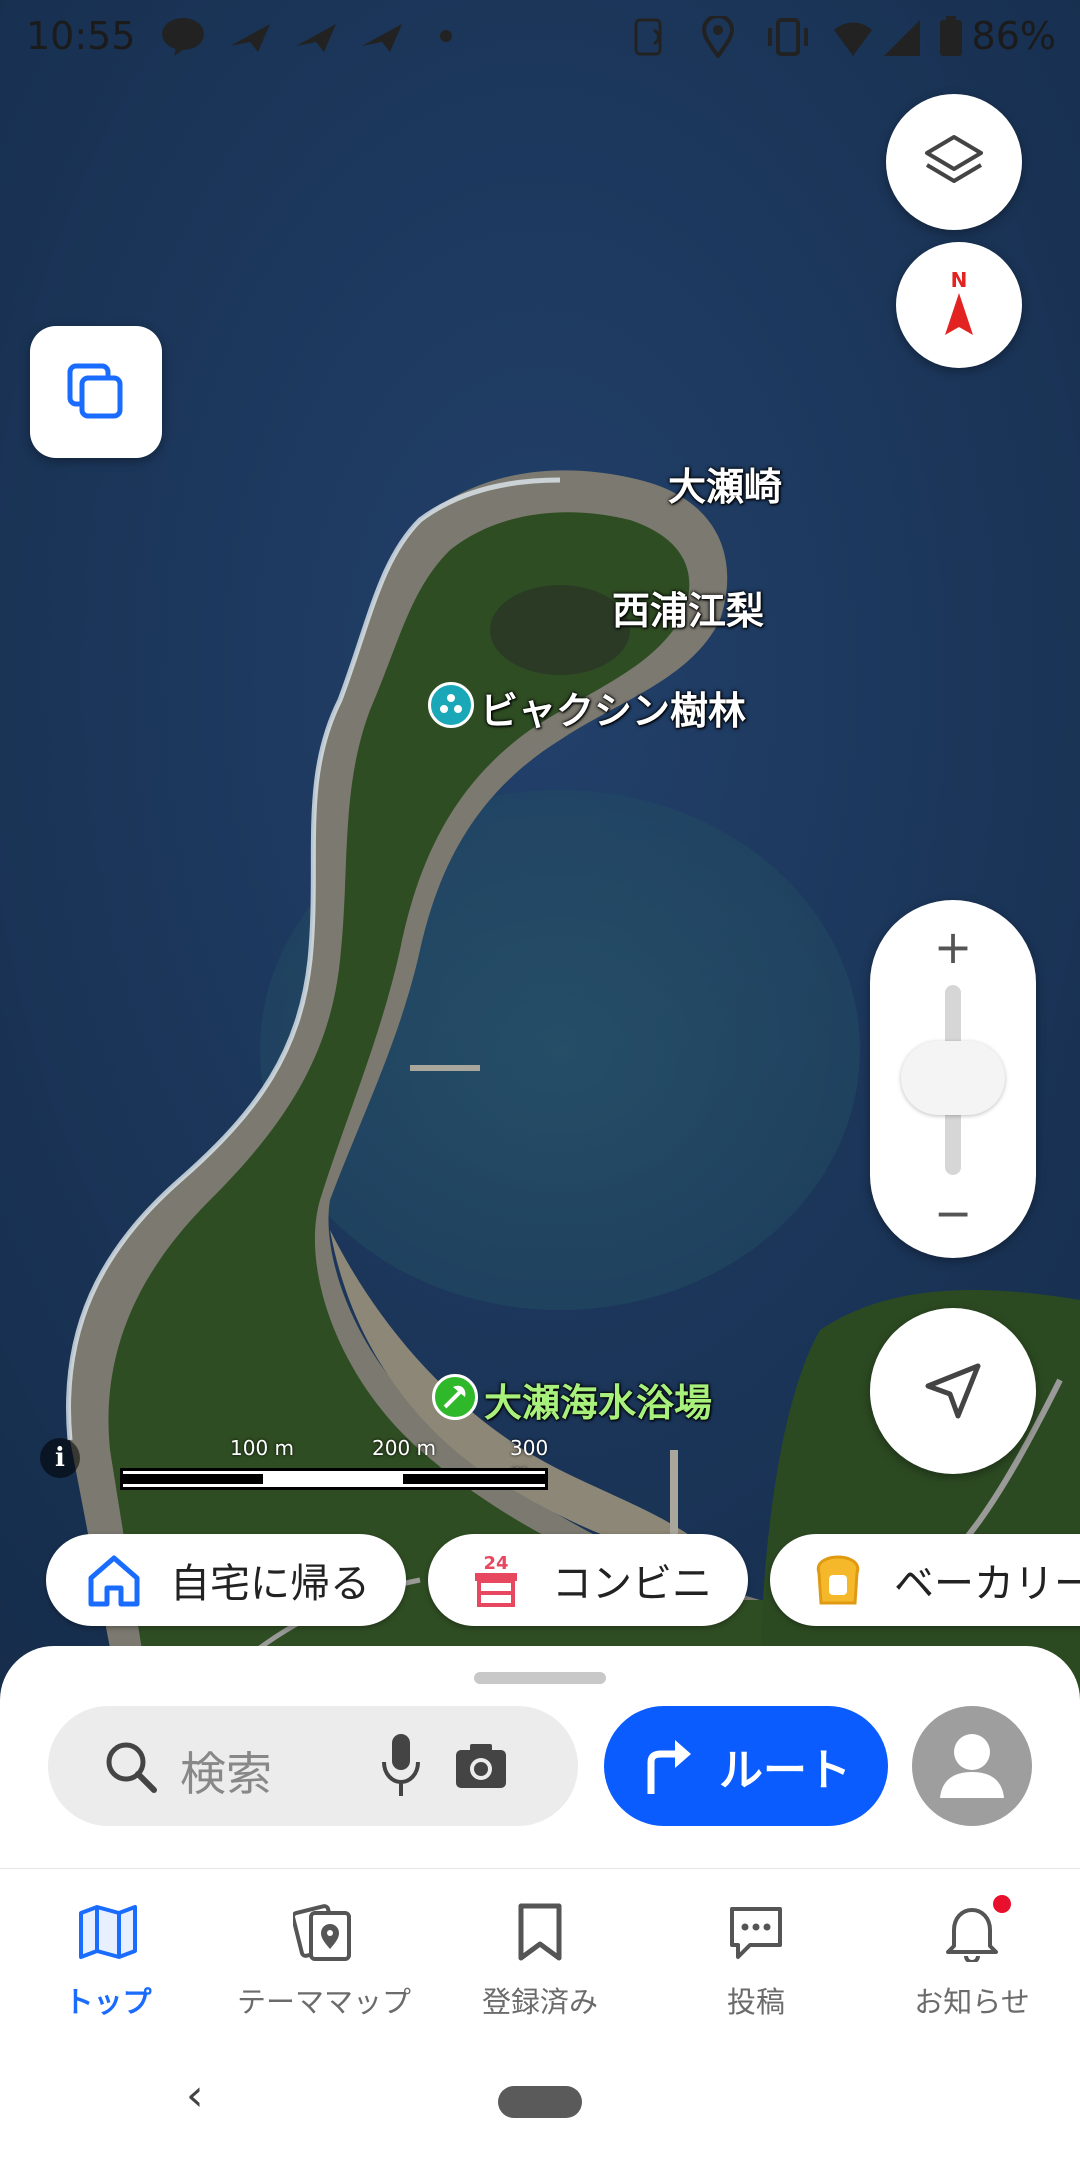 Image resolution: width=1080 pixels, height=2160 pixels. What do you see at coordinates (495, 1563) in the screenshot?
I see `svg-text: 24` at bounding box center [495, 1563].